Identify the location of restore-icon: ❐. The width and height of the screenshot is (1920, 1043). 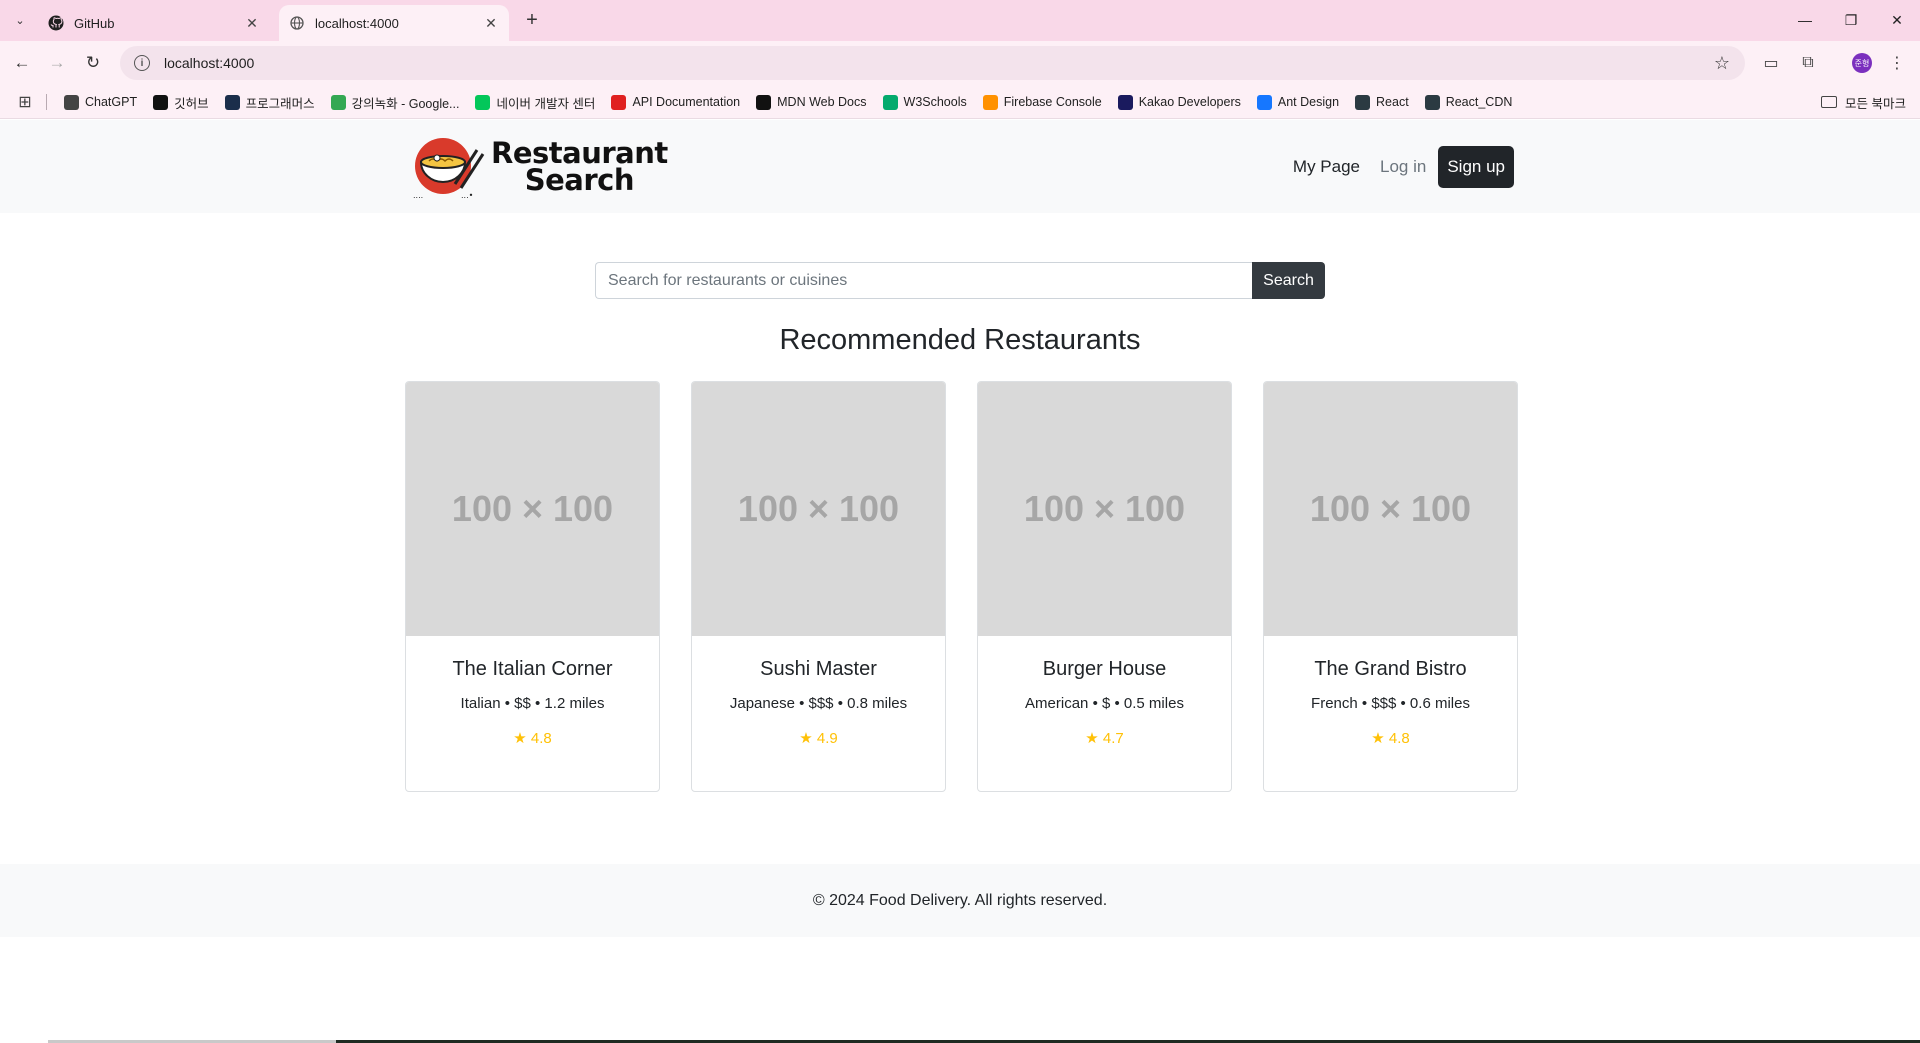
(1851, 20).